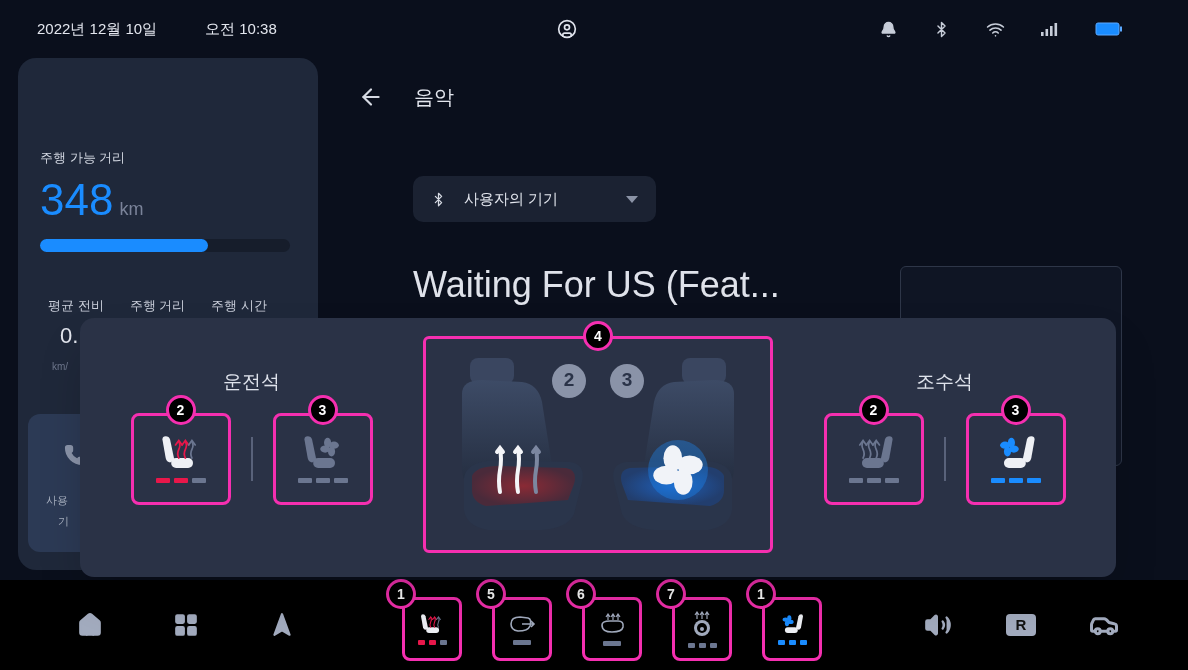  What do you see at coordinates (61, 367) in the screenshot?
I see `stat-unit: km/` at bounding box center [61, 367].